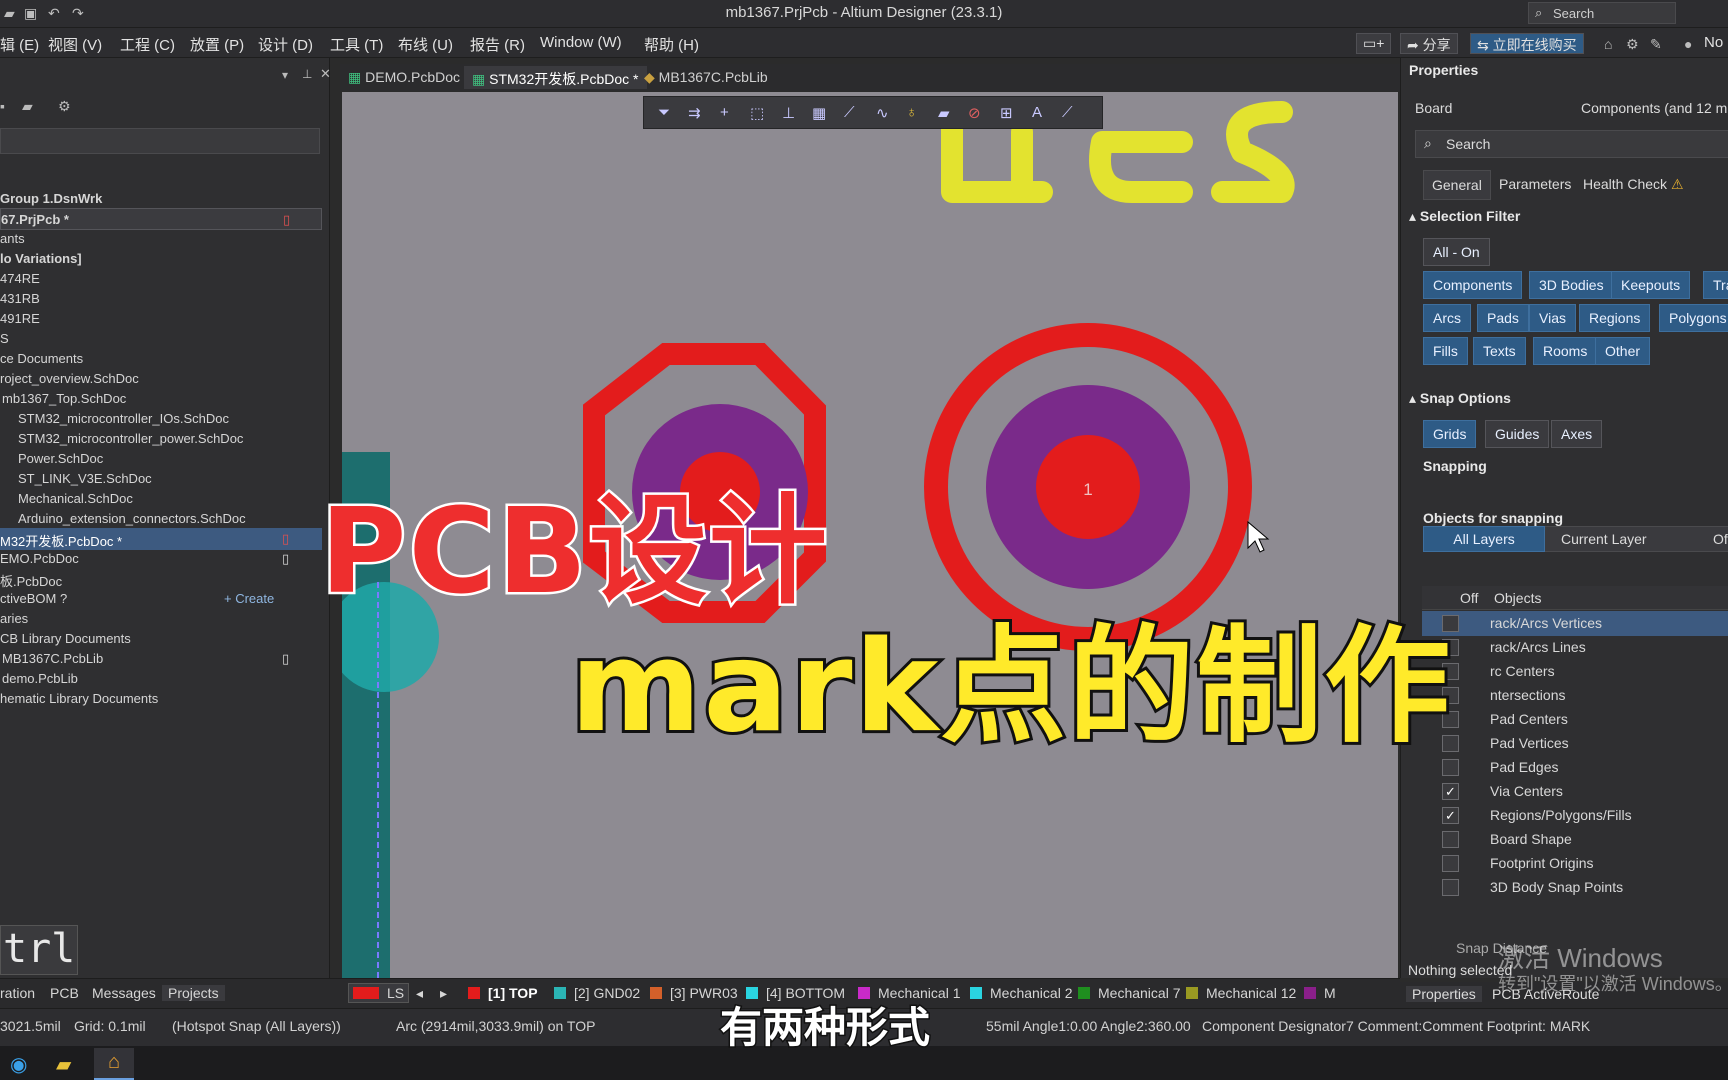 The image size is (1728, 1080). I want to click on tree-item-pcbdoc: EMO.PcbDoc ▯, so click(161, 559).